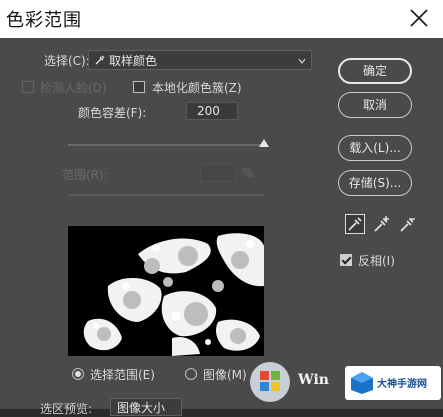 The width and height of the screenshot is (443, 417). I want to click on subtract-from-sample-eyedropper-icon, so click(408, 224).